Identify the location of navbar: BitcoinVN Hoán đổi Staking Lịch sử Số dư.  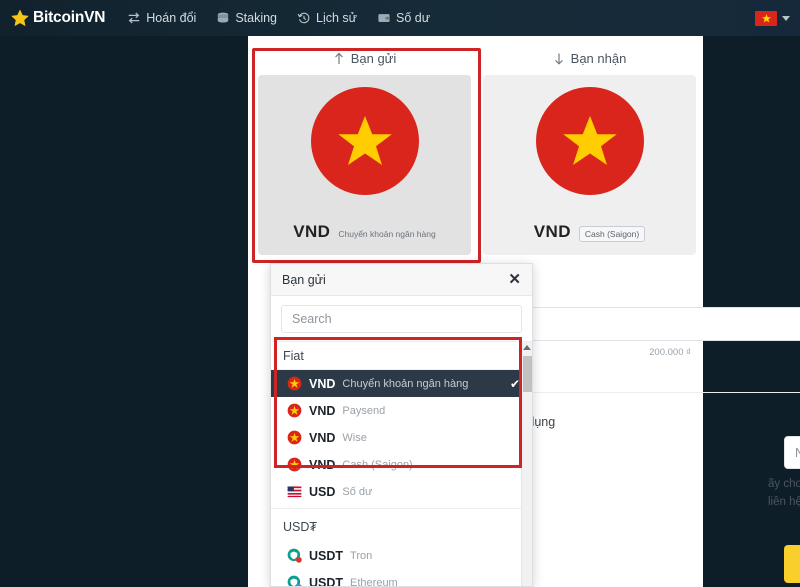
(400, 18).